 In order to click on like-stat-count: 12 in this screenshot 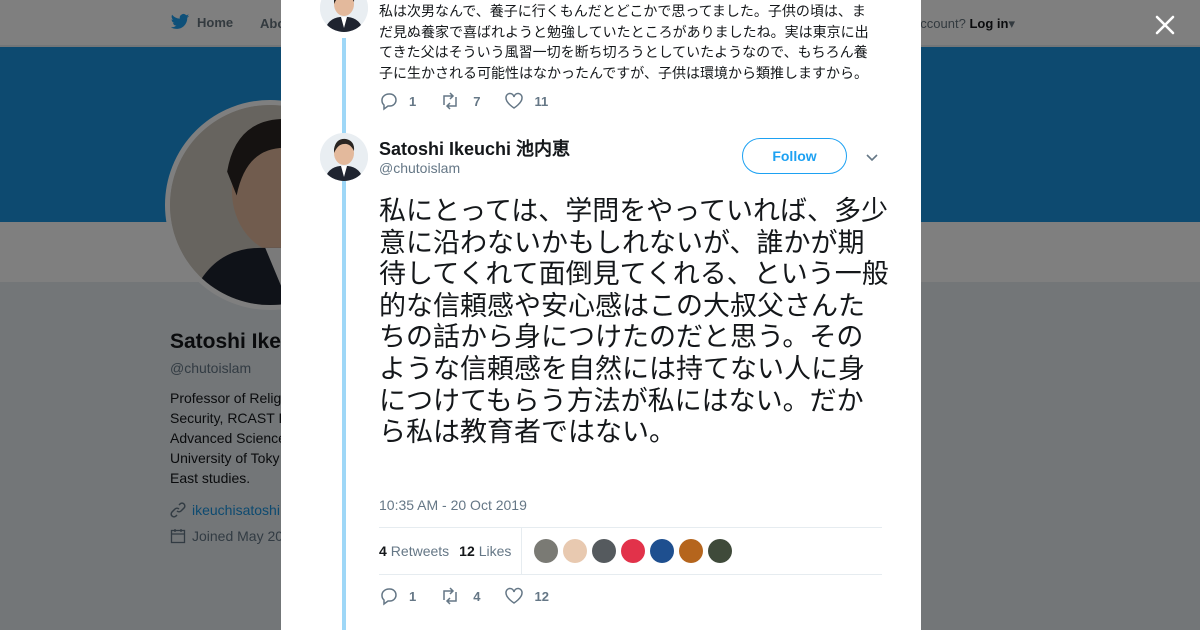, I will do `click(467, 551)`.